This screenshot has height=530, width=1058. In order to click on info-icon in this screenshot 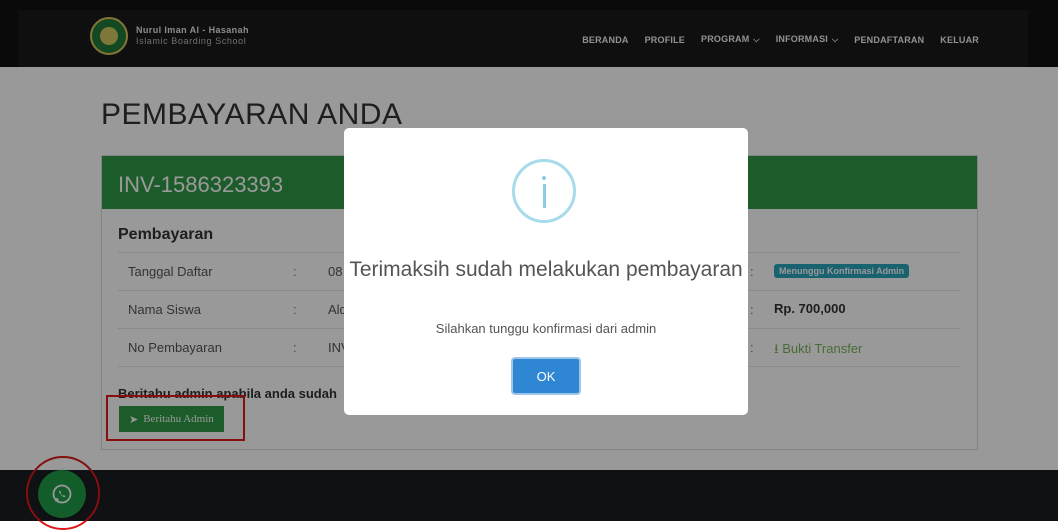, I will do `click(544, 191)`.